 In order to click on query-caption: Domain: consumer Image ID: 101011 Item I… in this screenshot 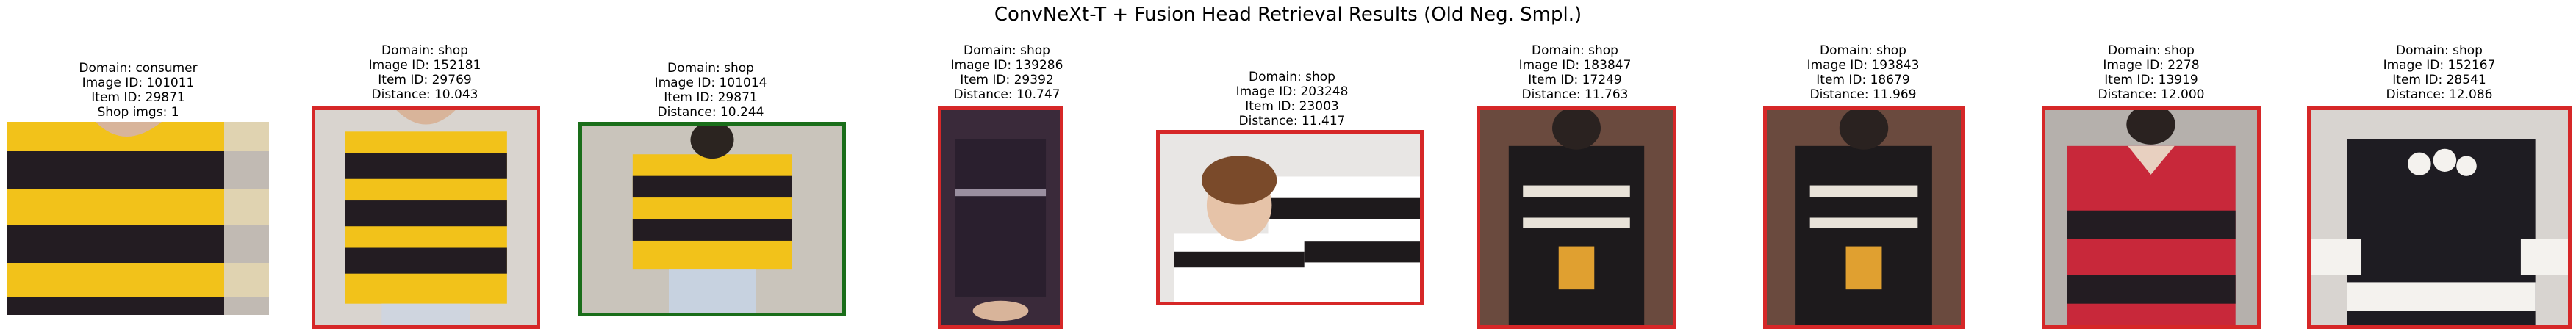, I will do `click(138, 90)`.